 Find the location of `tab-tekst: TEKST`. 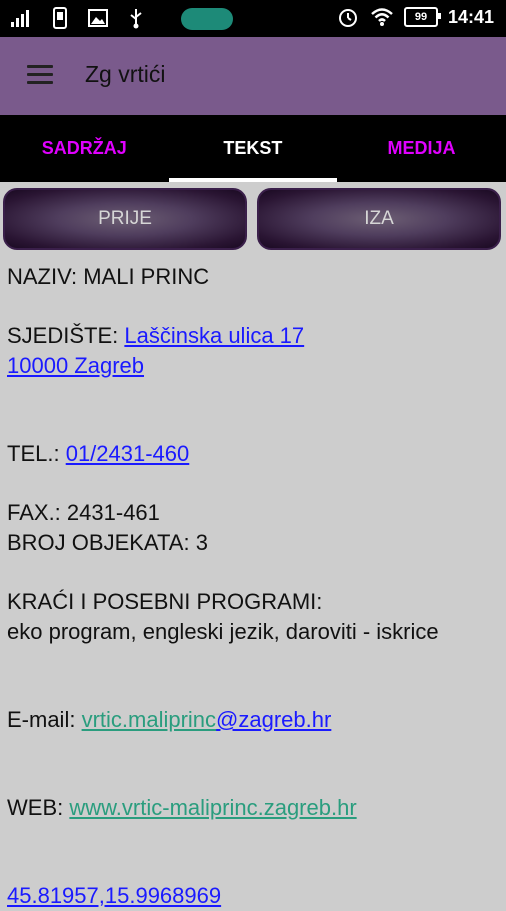

tab-tekst: TEKST is located at coordinates (253, 148).